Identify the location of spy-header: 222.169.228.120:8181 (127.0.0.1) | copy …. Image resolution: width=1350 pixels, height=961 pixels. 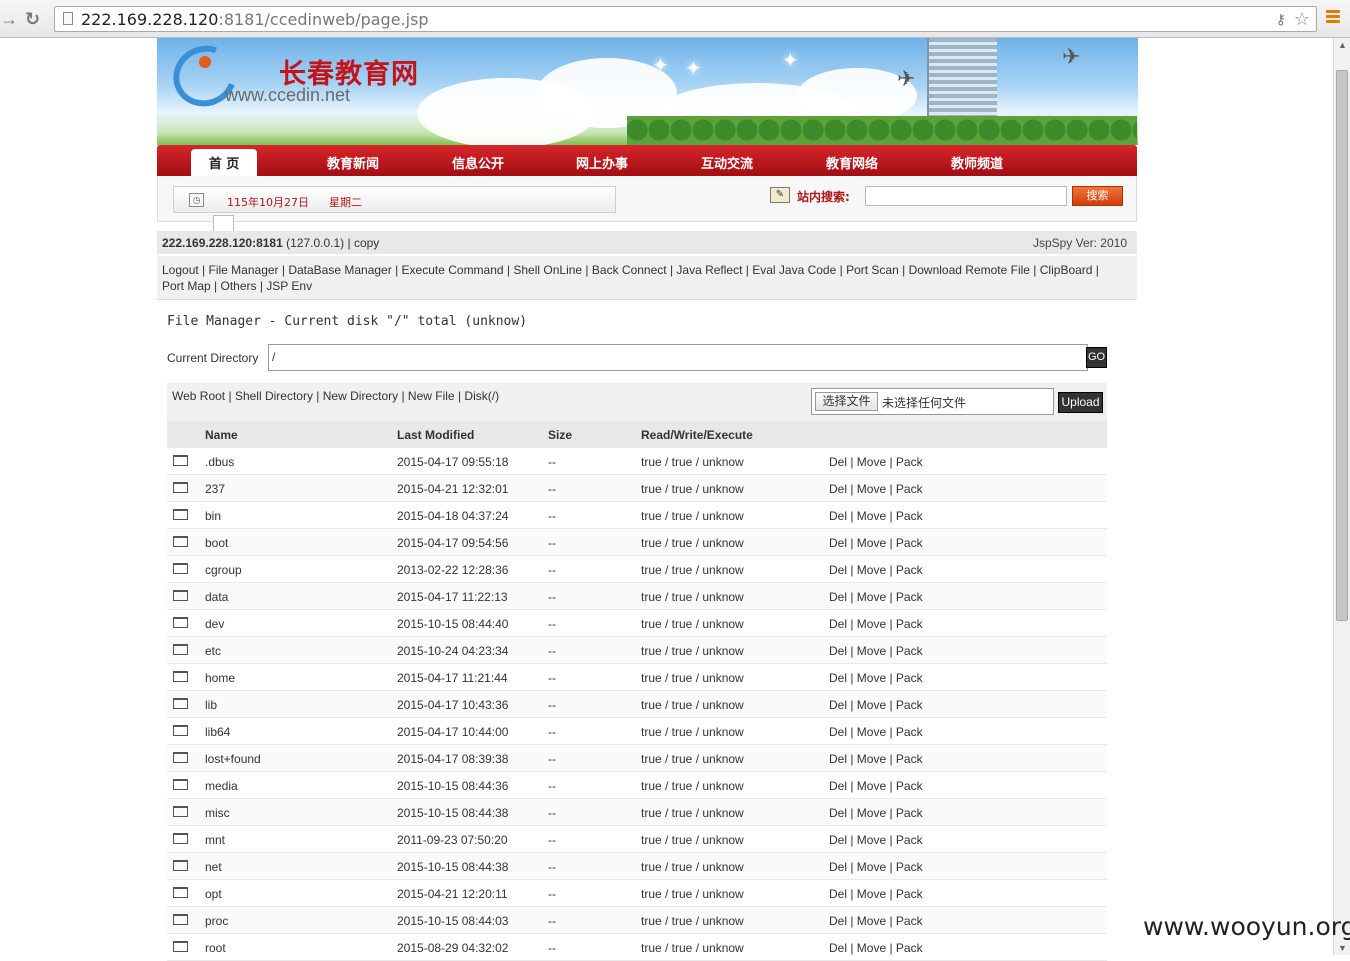
(647, 243).